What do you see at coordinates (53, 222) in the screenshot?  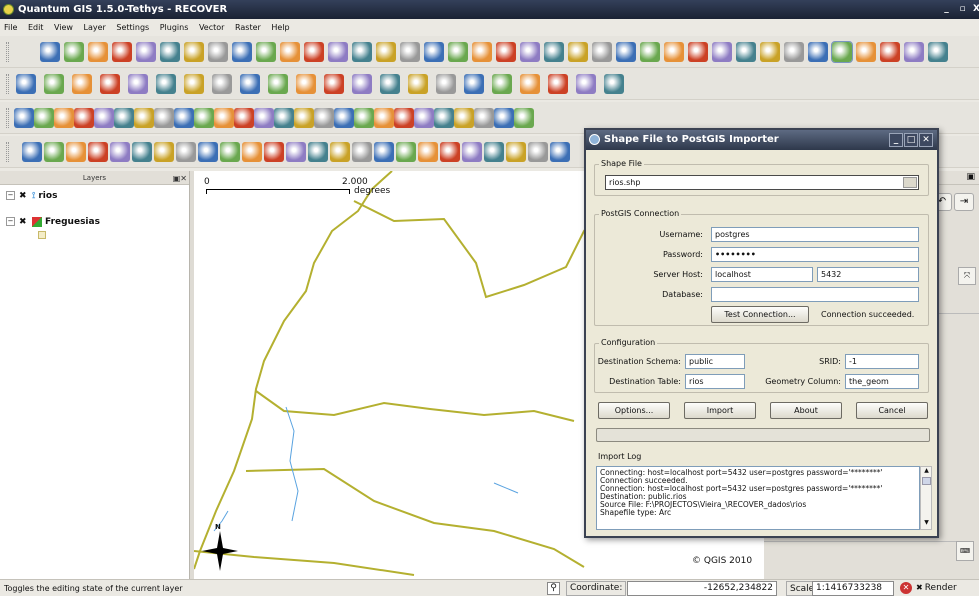 I see `layer-item-freguesias: − ✖ Freguesias` at bounding box center [53, 222].